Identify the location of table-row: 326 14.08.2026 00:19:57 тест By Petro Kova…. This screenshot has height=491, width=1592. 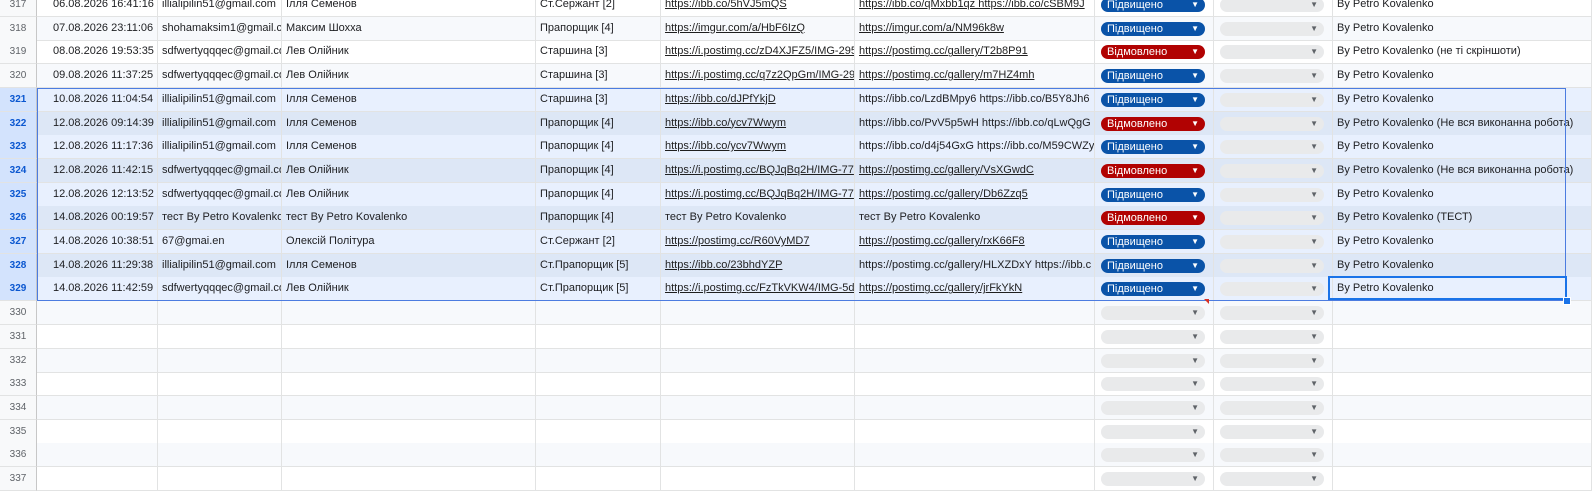
(796, 218).